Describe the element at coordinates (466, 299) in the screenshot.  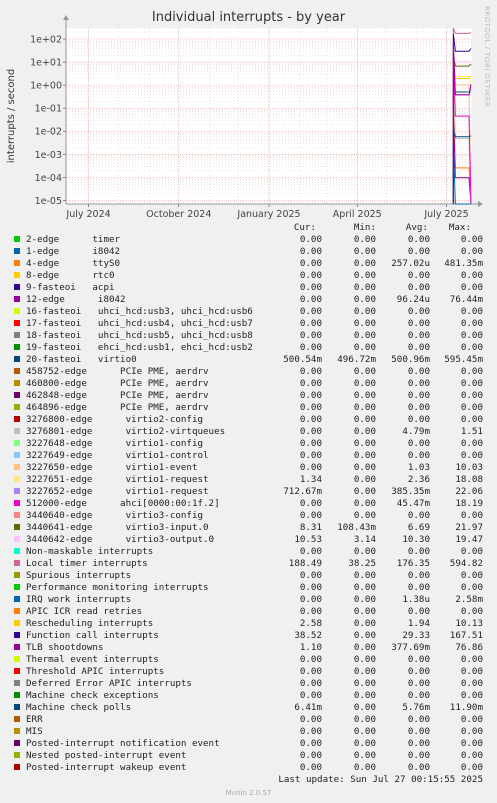
I see `legend-max: 76.44m` at that location.